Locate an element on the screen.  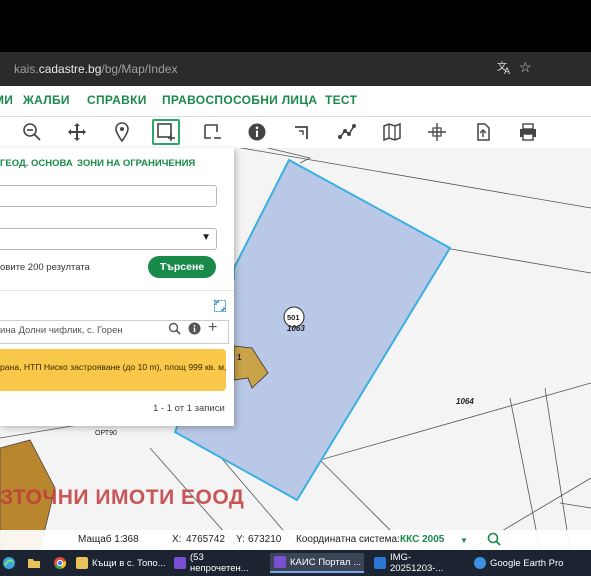
x-coordinate-label: X: is located at coordinates (177, 539).